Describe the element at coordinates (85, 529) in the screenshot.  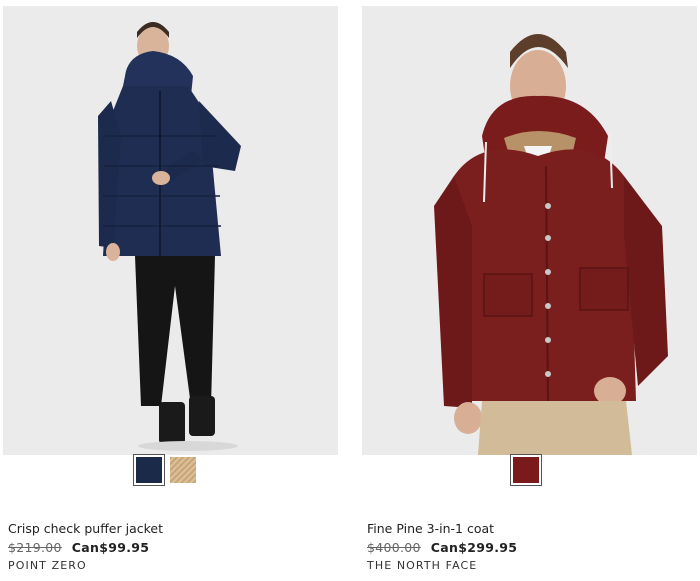
I see `product-name: Crisp check puffer jacket` at that location.